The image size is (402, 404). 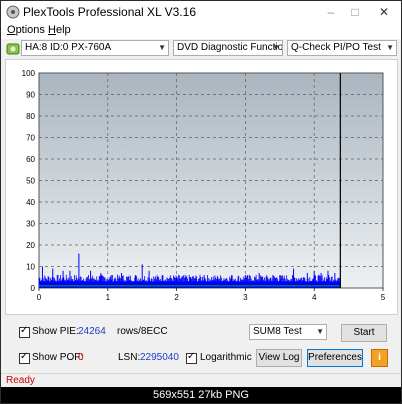 What do you see at coordinates (29, 73) in the screenshot?
I see `y-tick-label: 100` at bounding box center [29, 73].